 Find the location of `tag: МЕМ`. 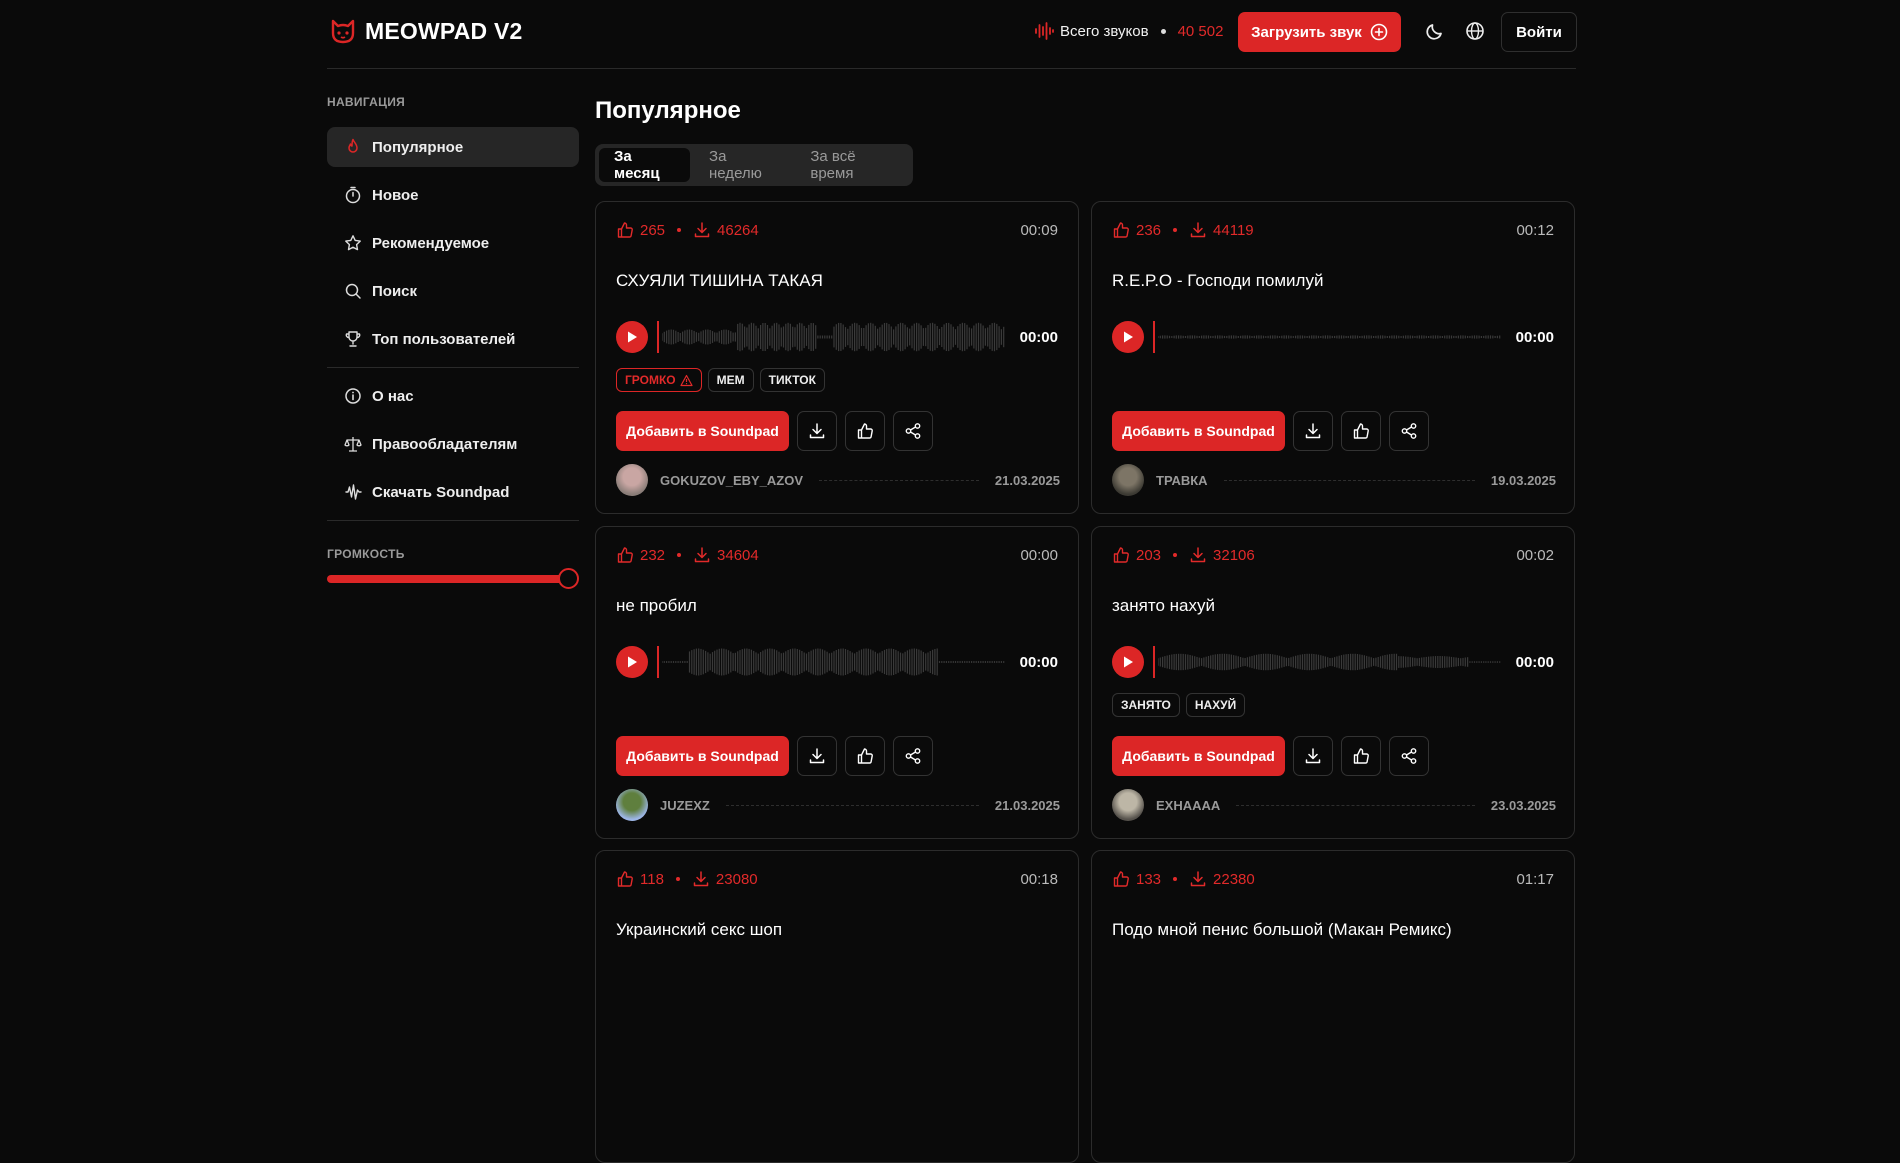

tag: МЕМ is located at coordinates (730, 380).